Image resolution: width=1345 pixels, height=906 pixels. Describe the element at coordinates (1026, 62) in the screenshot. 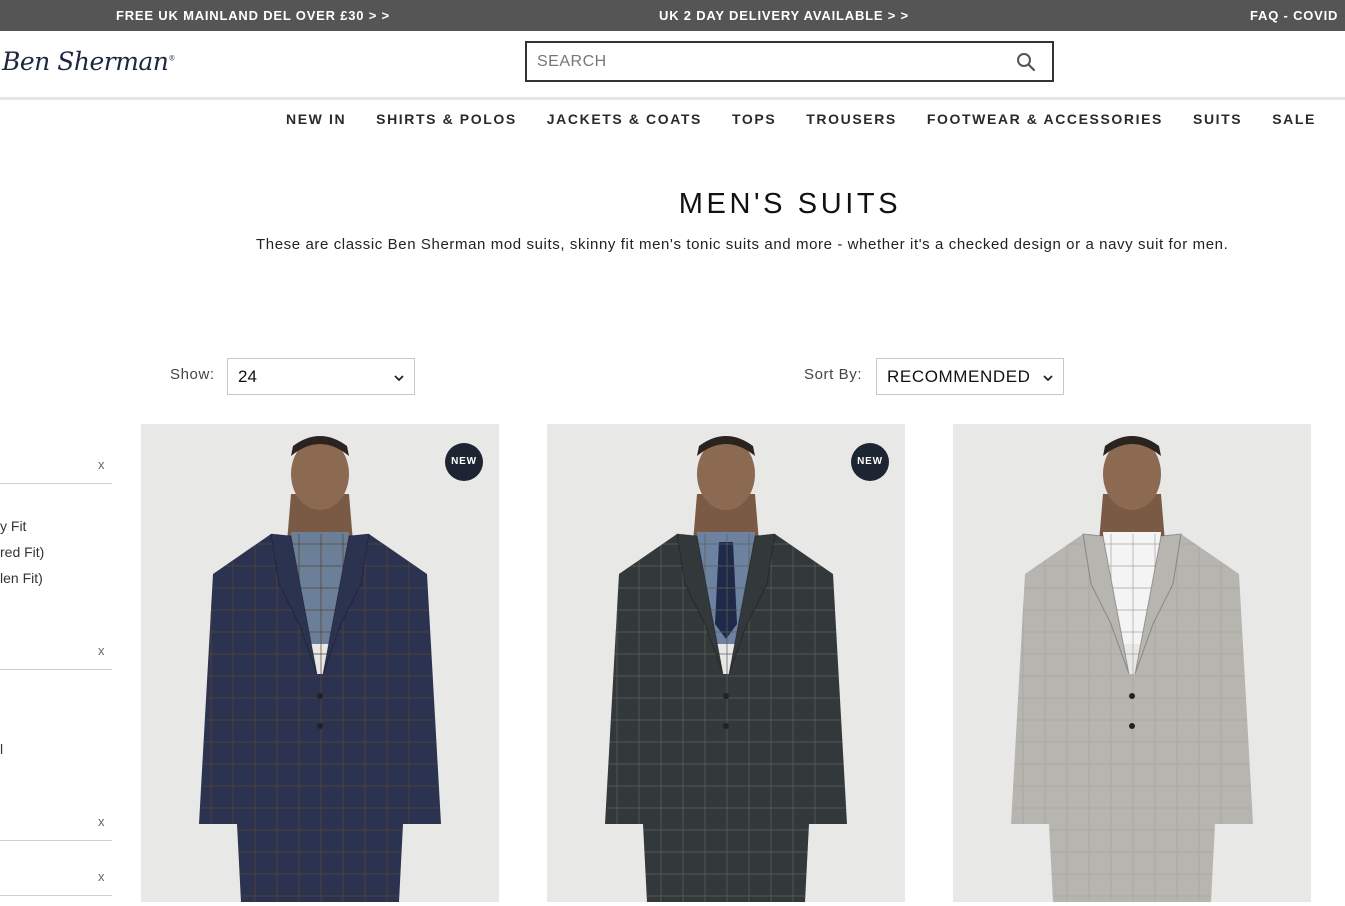

I see `search-icon` at that location.